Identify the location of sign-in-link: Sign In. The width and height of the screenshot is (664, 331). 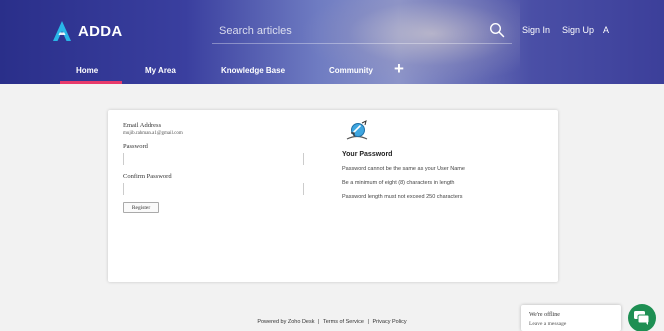
(536, 30).